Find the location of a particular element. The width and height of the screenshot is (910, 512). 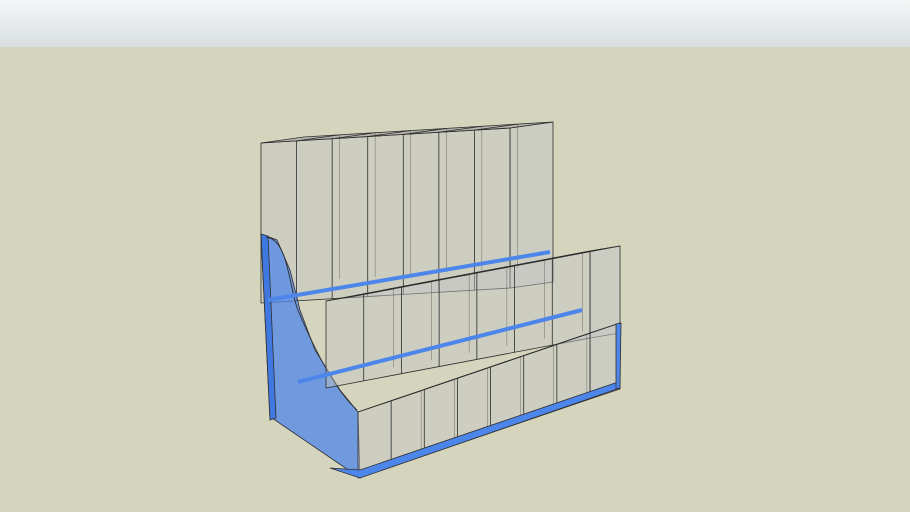

right-front-edge is located at coordinates (618, 356).